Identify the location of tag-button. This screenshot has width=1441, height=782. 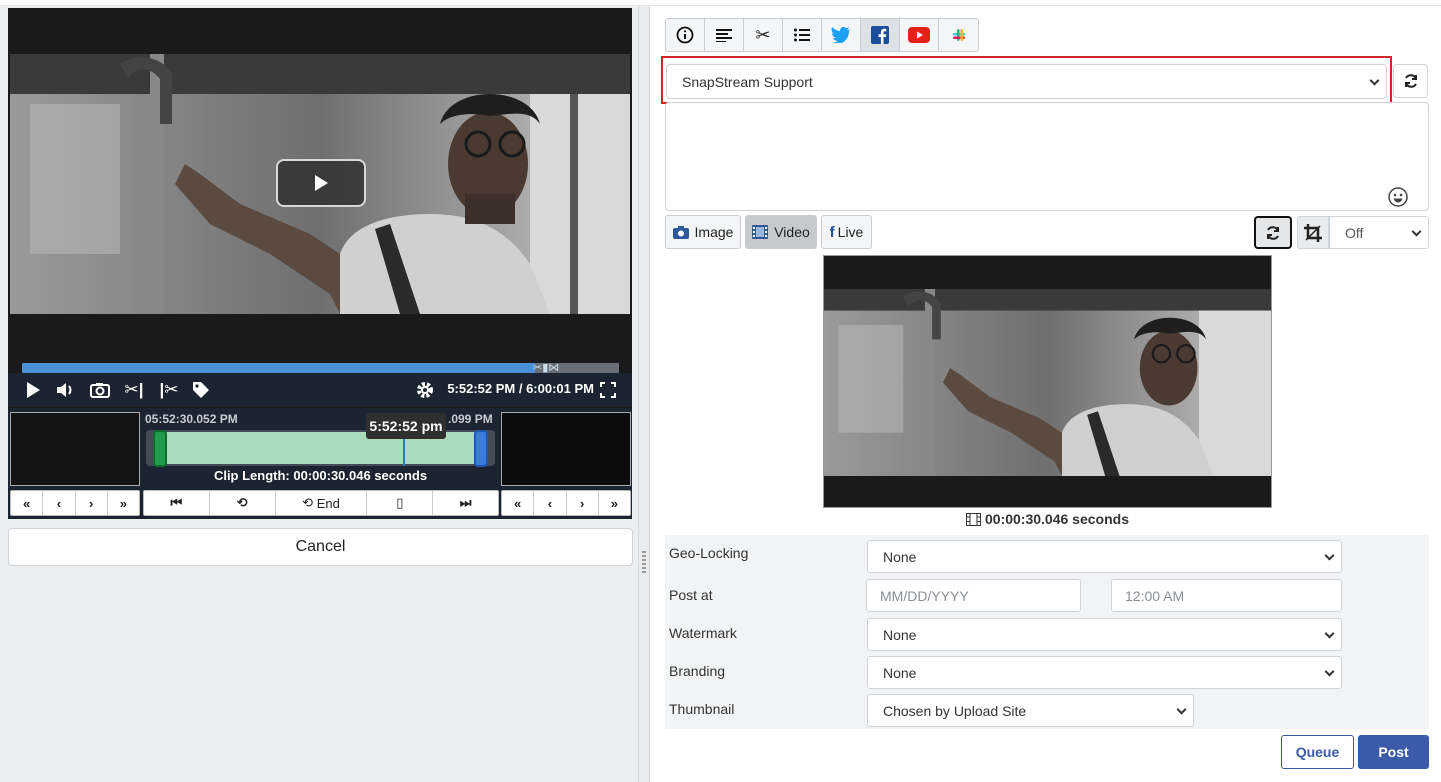
(201, 390).